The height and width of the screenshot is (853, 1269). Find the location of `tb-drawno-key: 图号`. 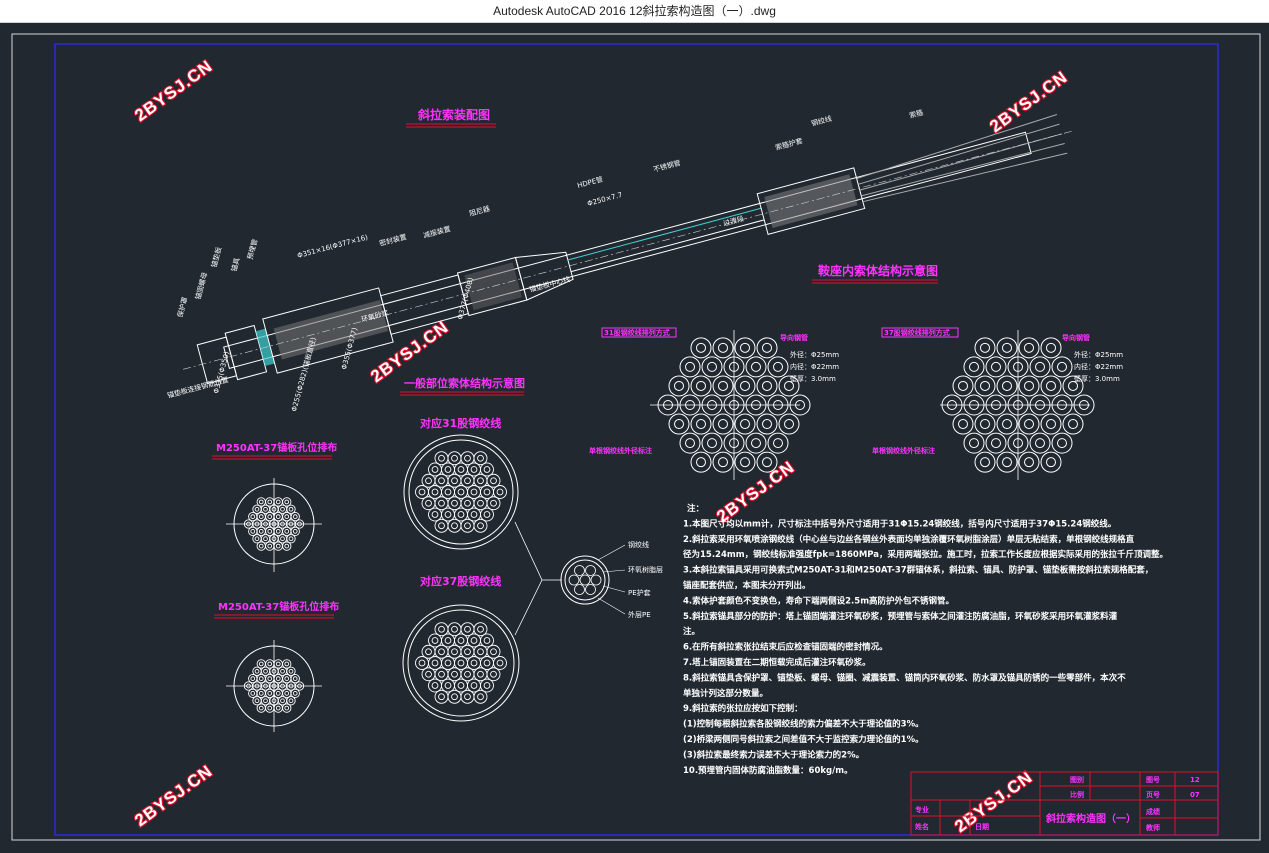

tb-drawno-key: 图号 is located at coordinates (1153, 779).